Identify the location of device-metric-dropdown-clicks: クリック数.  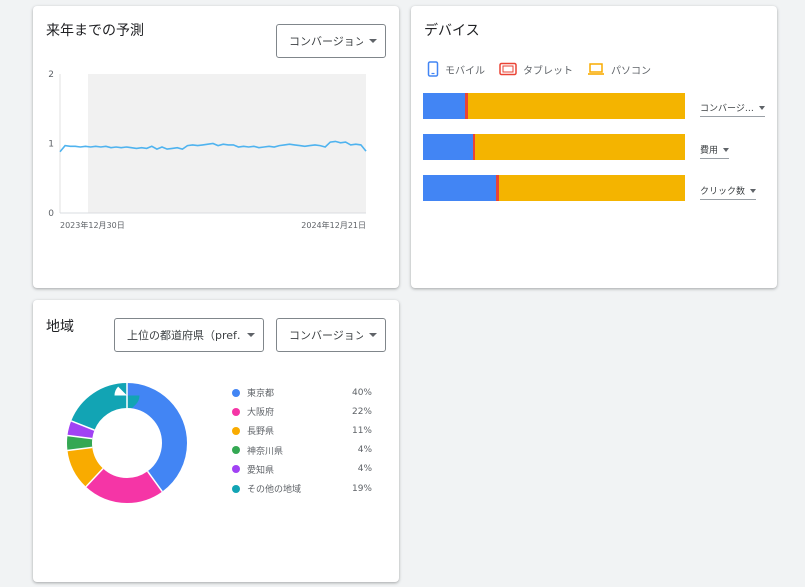
(728, 192).